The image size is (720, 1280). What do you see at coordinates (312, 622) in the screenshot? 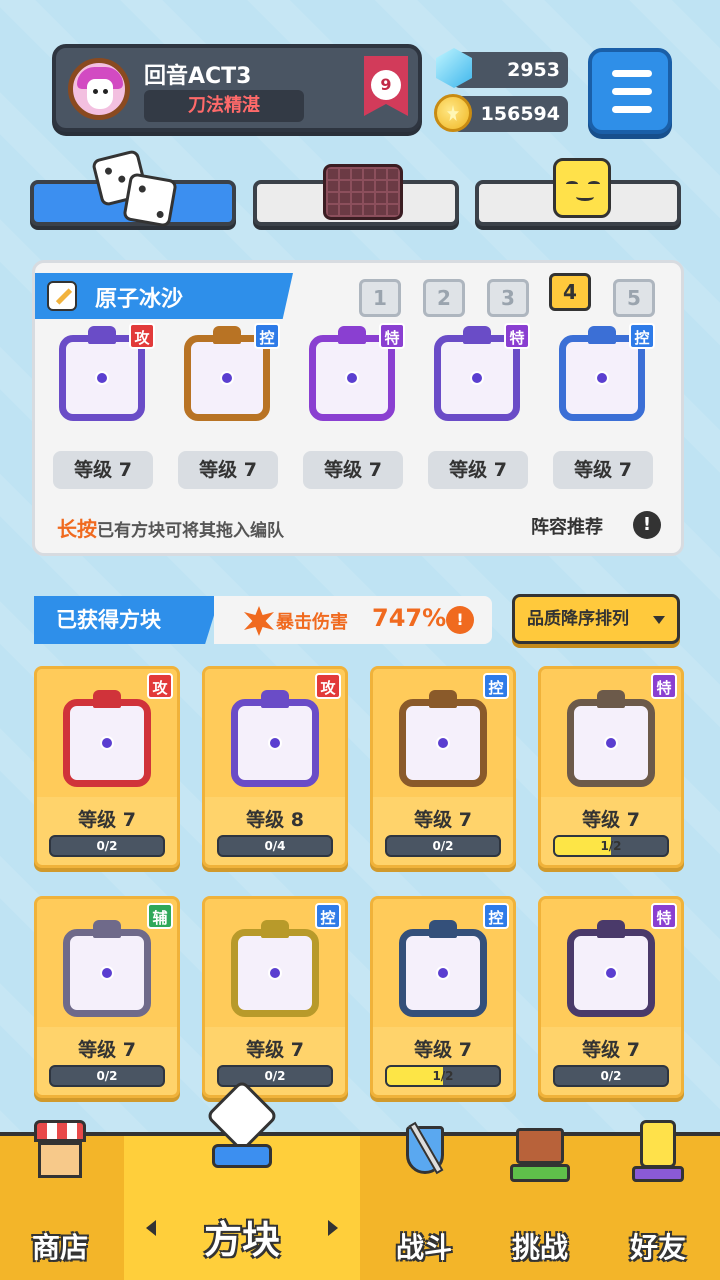
I see `crit-label: 暴击伤害` at bounding box center [312, 622].